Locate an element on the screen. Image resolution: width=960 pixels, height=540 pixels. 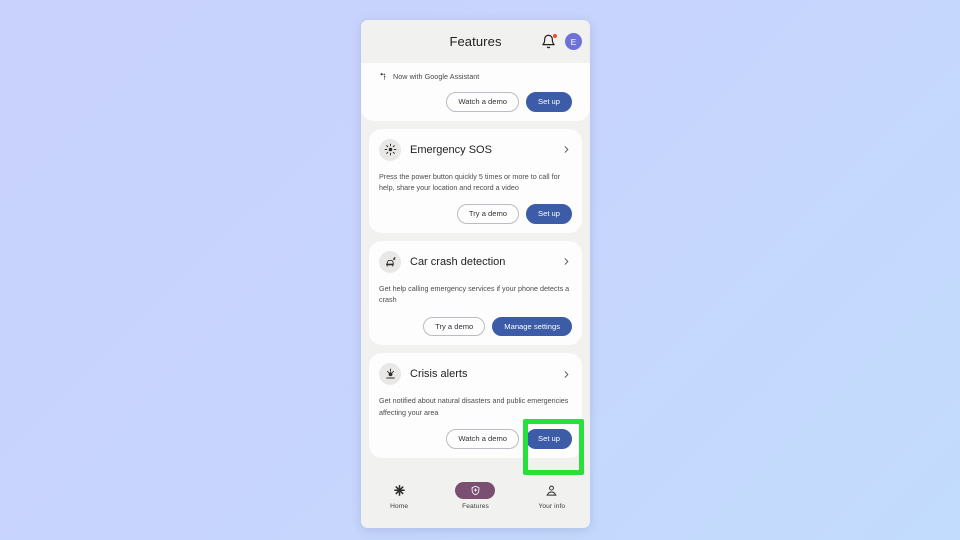
nav-label: Your info is located at coordinates (552, 506).